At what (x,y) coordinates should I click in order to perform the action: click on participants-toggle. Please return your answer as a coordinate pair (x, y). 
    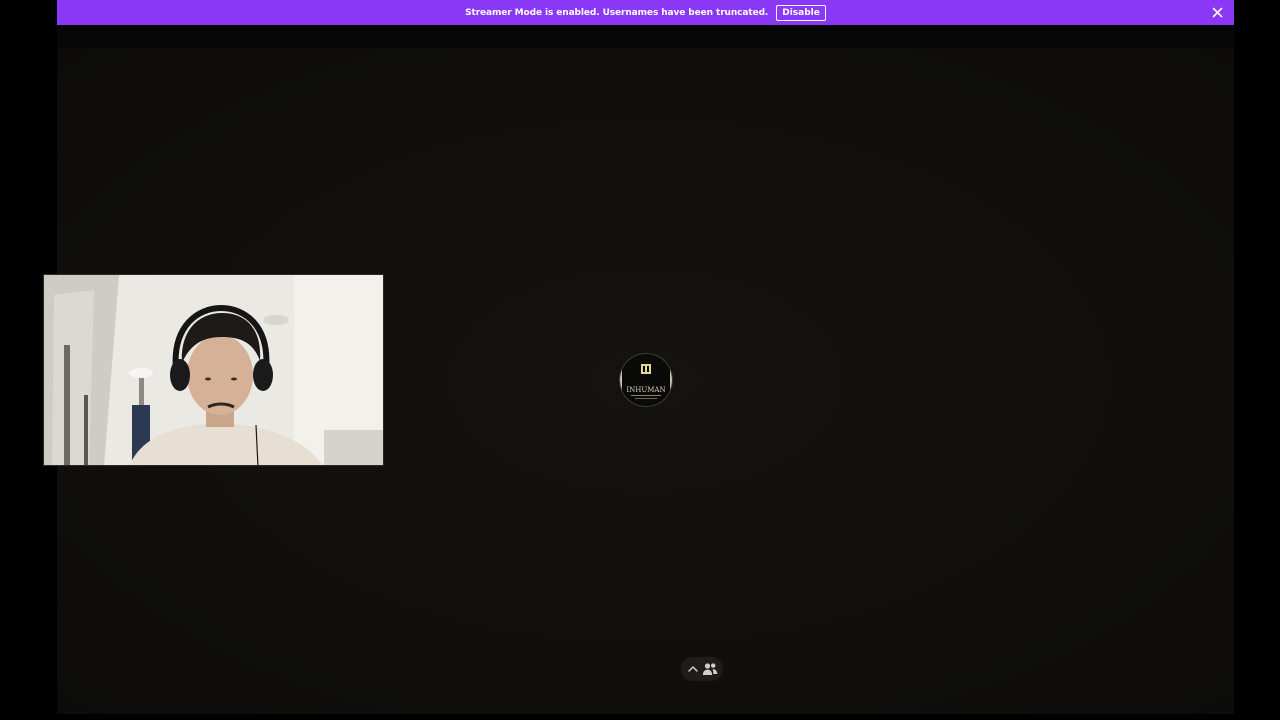
    Looking at the image, I should click on (702, 669).